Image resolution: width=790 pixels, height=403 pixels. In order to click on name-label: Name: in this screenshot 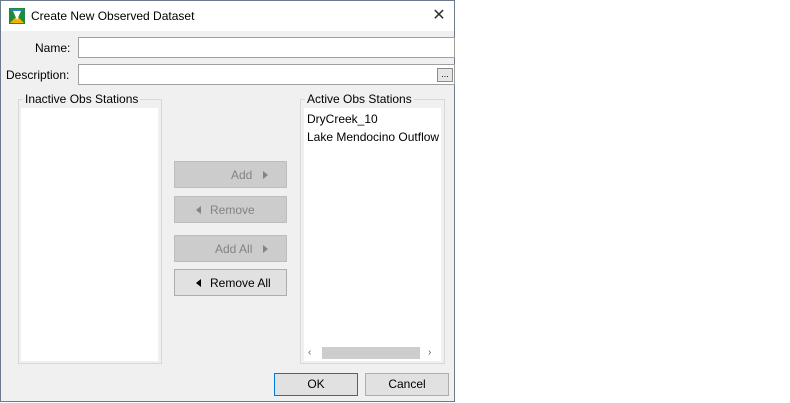, I will do `click(53, 48)`.